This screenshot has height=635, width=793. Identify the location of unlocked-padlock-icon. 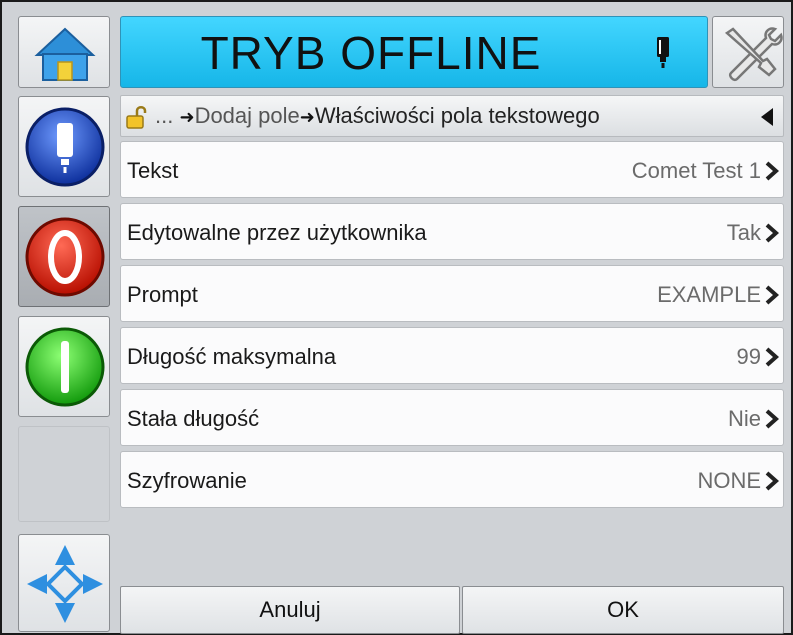
(136, 117).